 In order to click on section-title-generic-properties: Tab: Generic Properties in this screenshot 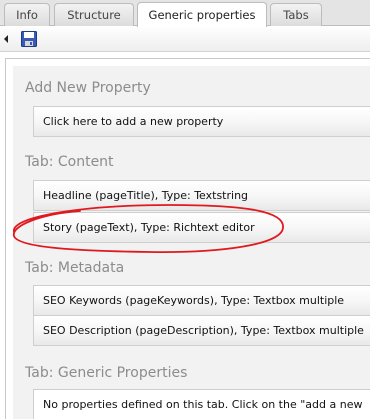, I will do `click(106, 373)`.